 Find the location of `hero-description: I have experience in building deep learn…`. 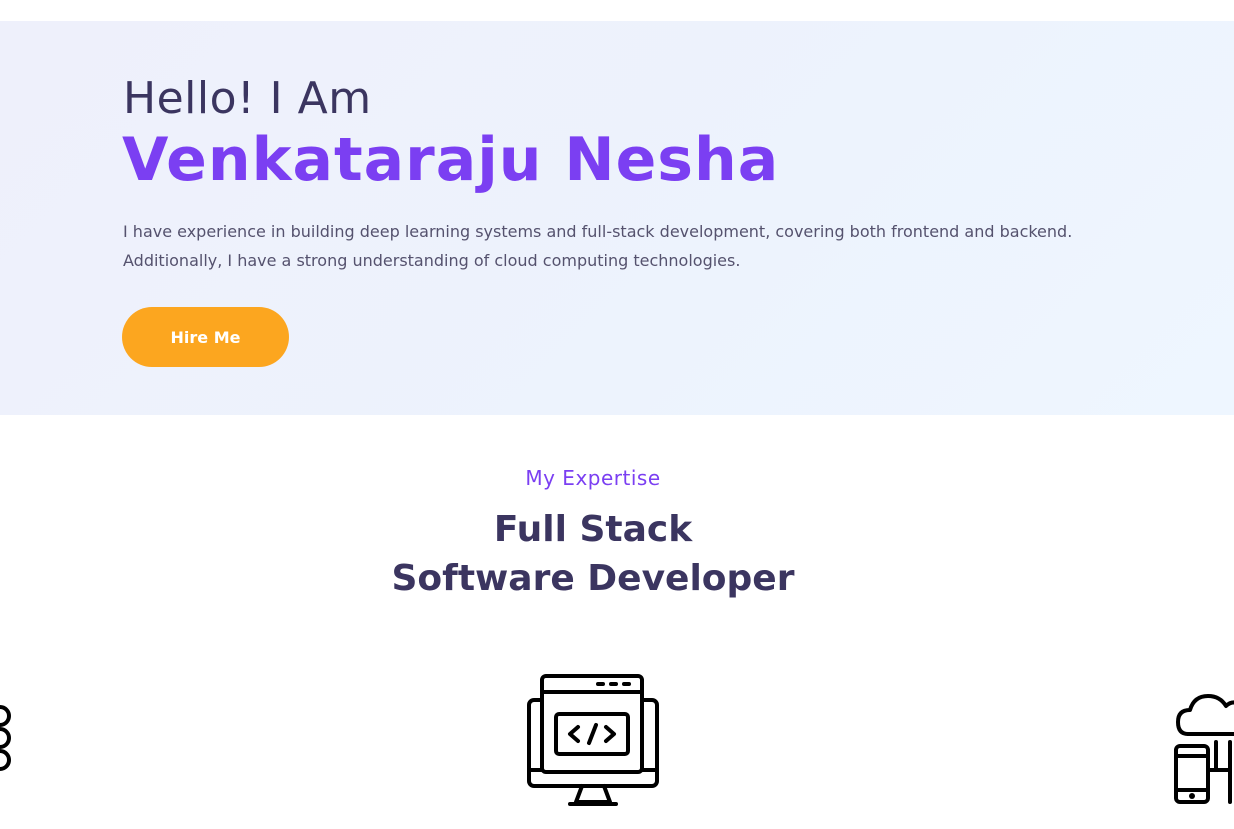

hero-description: I have experience in building deep learn… is located at coordinates (598, 246).